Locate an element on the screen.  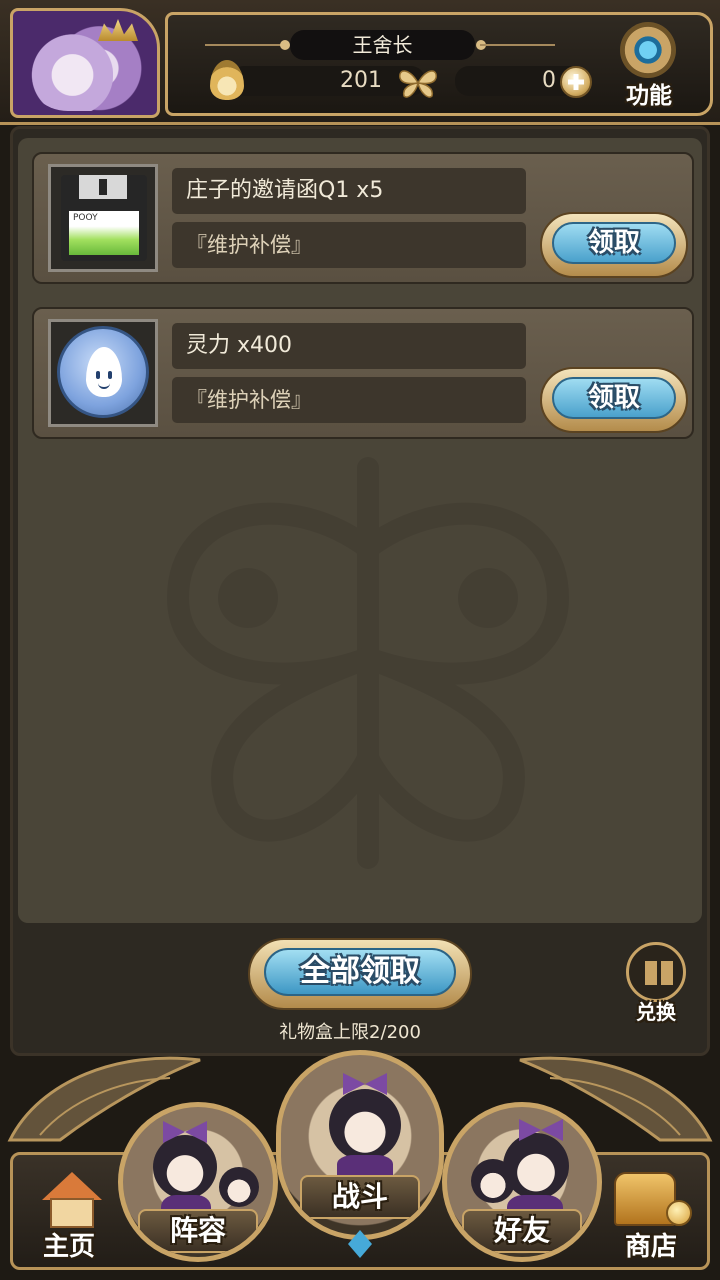
gem-value: 0 is located at coordinates (549, 80).